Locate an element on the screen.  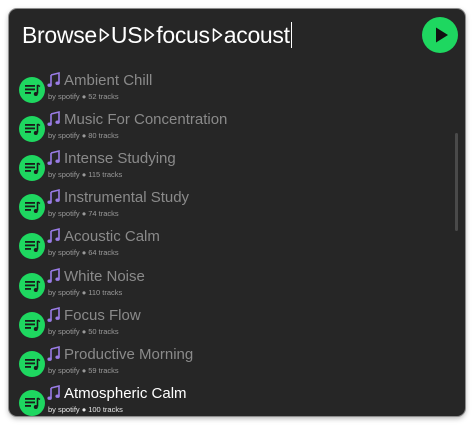
result-track-count: 52 tracks is located at coordinates (103, 96).